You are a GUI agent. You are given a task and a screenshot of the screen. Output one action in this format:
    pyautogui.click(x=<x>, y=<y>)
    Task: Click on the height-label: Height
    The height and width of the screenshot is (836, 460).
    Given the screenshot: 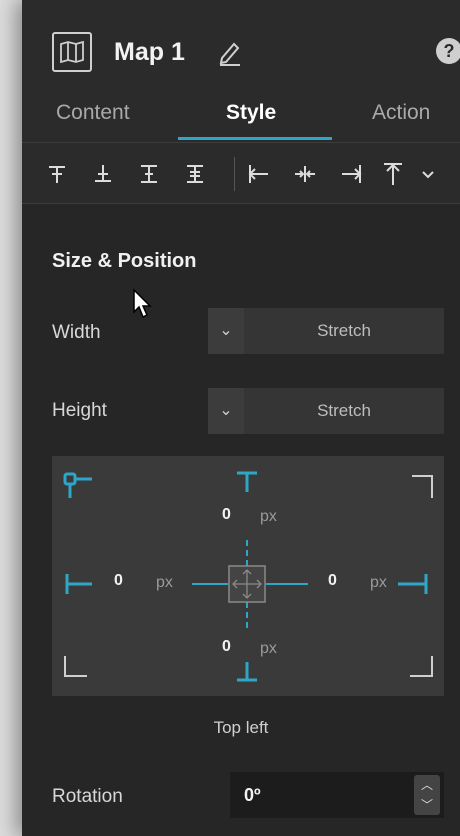 What is the action you would take?
    pyautogui.click(x=79, y=410)
    